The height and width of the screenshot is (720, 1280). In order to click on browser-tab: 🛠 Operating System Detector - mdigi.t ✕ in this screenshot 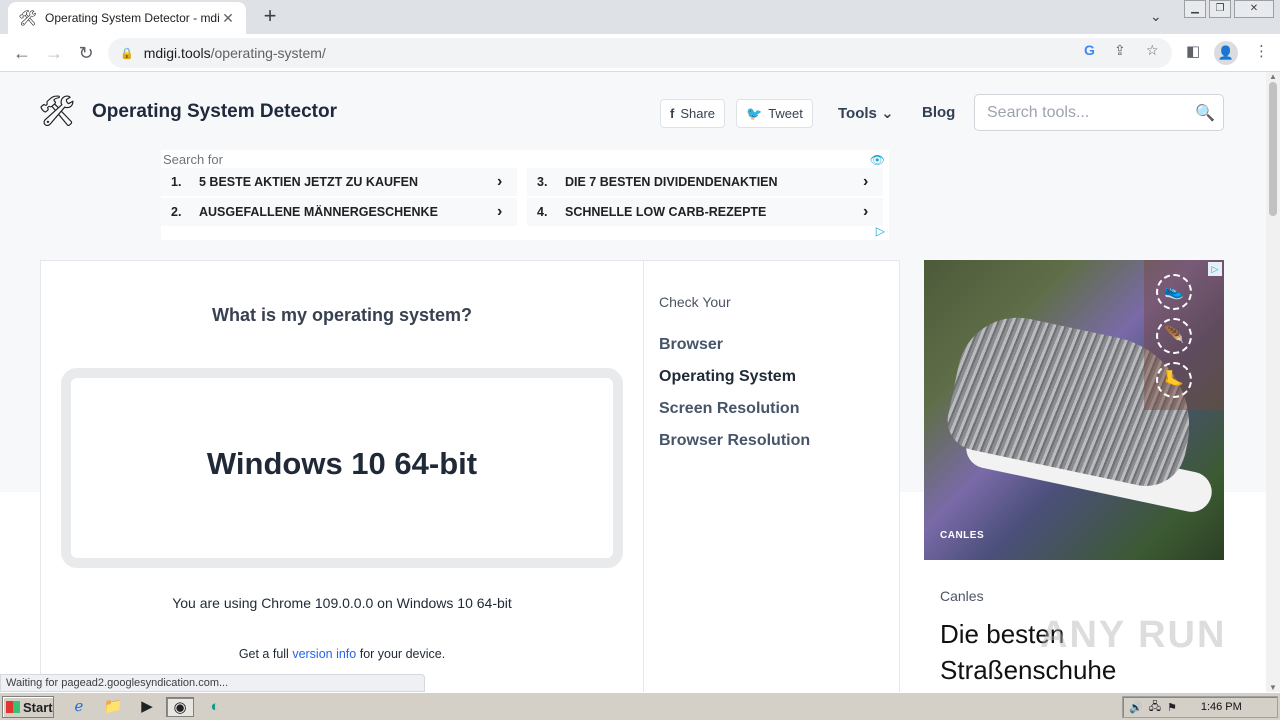, I will do `click(127, 18)`.